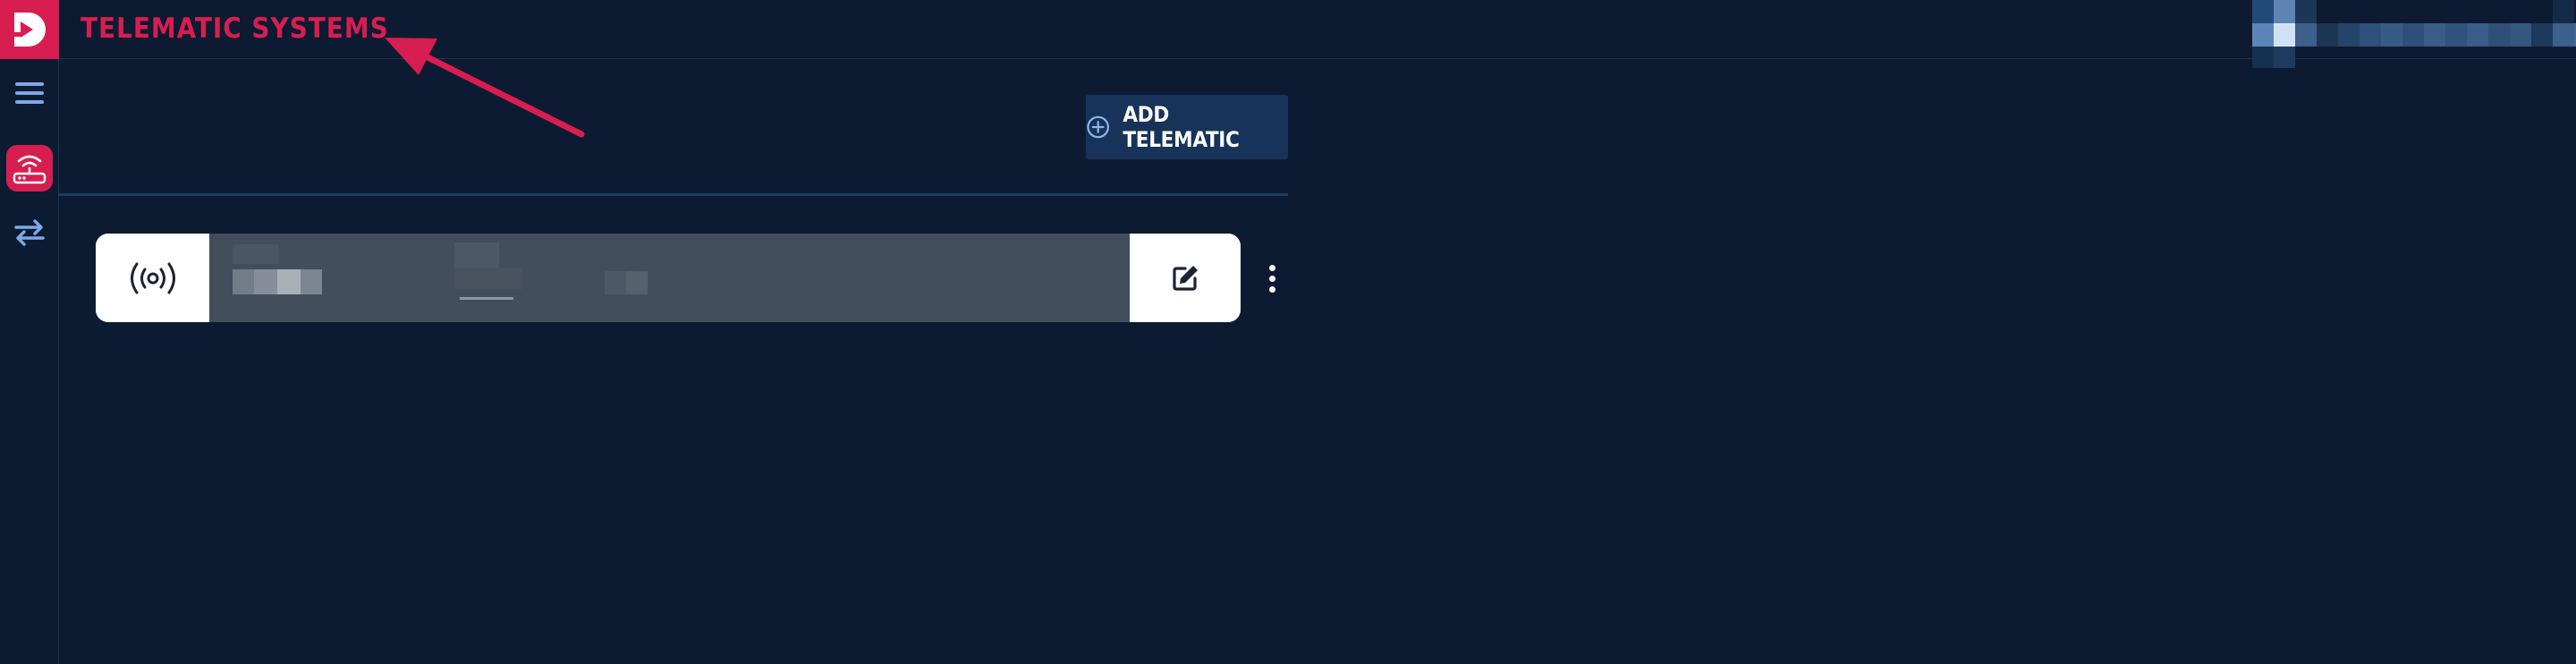 The width and height of the screenshot is (2576, 664). I want to click on telematic-icon-cell, so click(152, 278).